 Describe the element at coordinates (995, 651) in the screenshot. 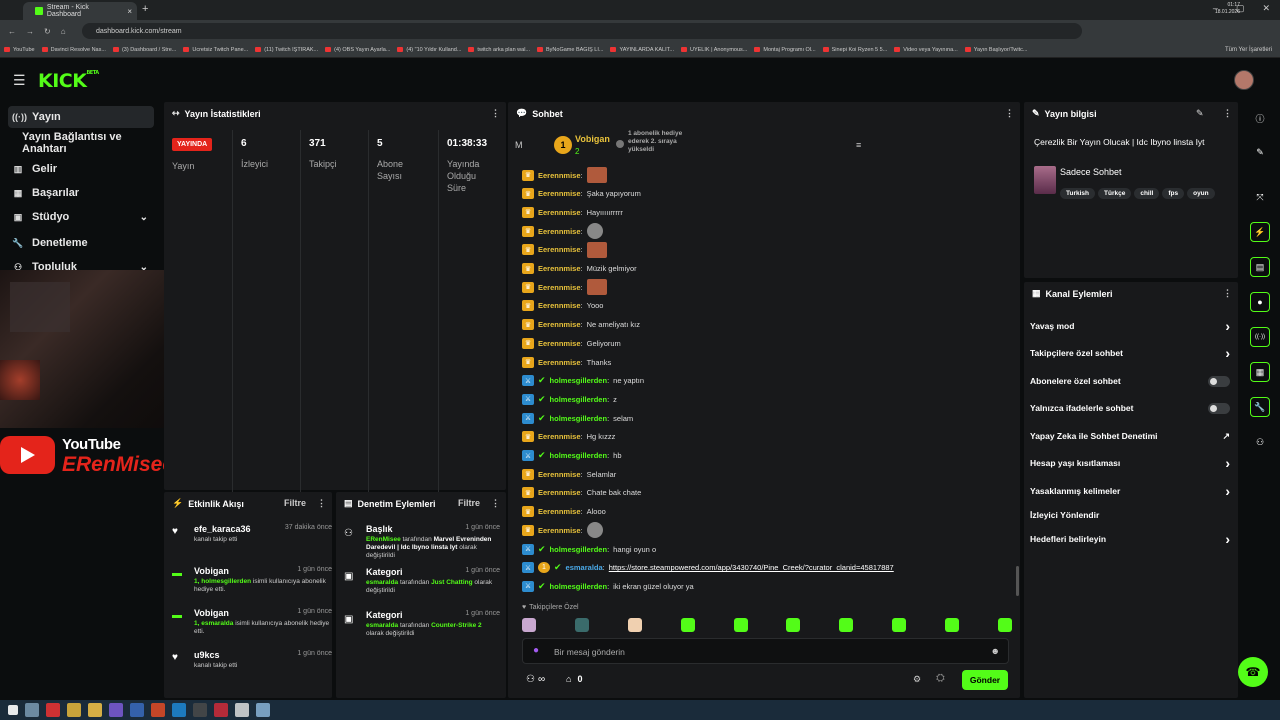

I see `emoji-icon: ☻` at that location.